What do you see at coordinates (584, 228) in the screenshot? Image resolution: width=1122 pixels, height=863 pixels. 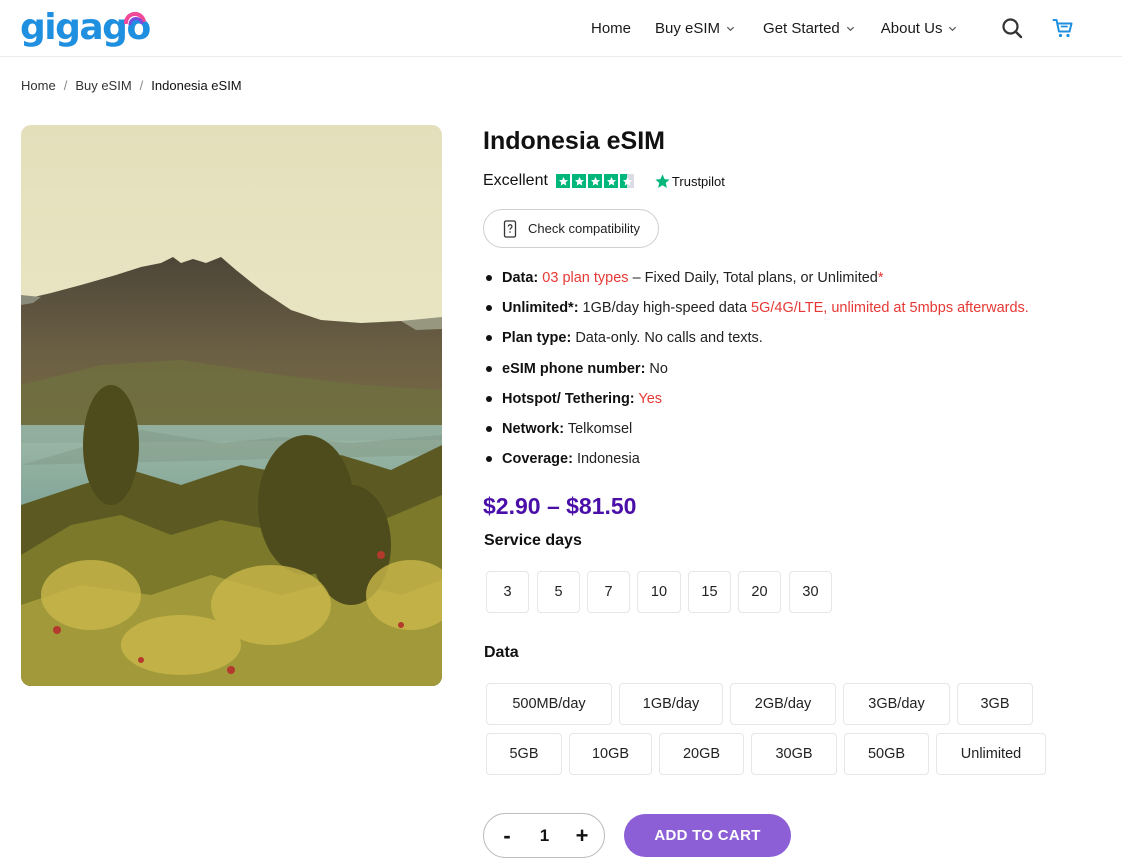 I see `check-compatibility-label: Check compatibility` at bounding box center [584, 228].